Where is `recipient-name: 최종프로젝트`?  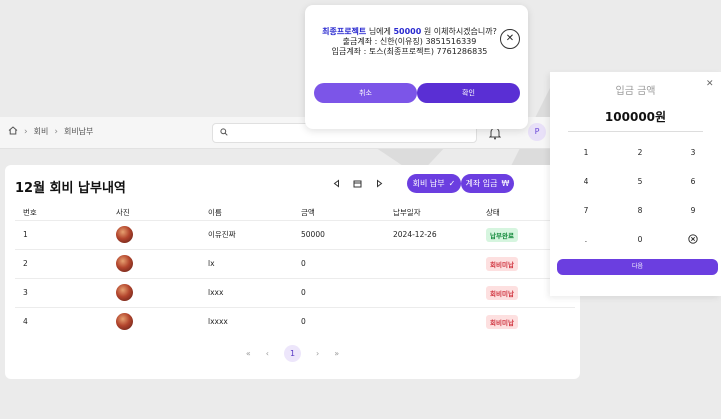 recipient-name: 최종프로젝트 is located at coordinates (344, 31).